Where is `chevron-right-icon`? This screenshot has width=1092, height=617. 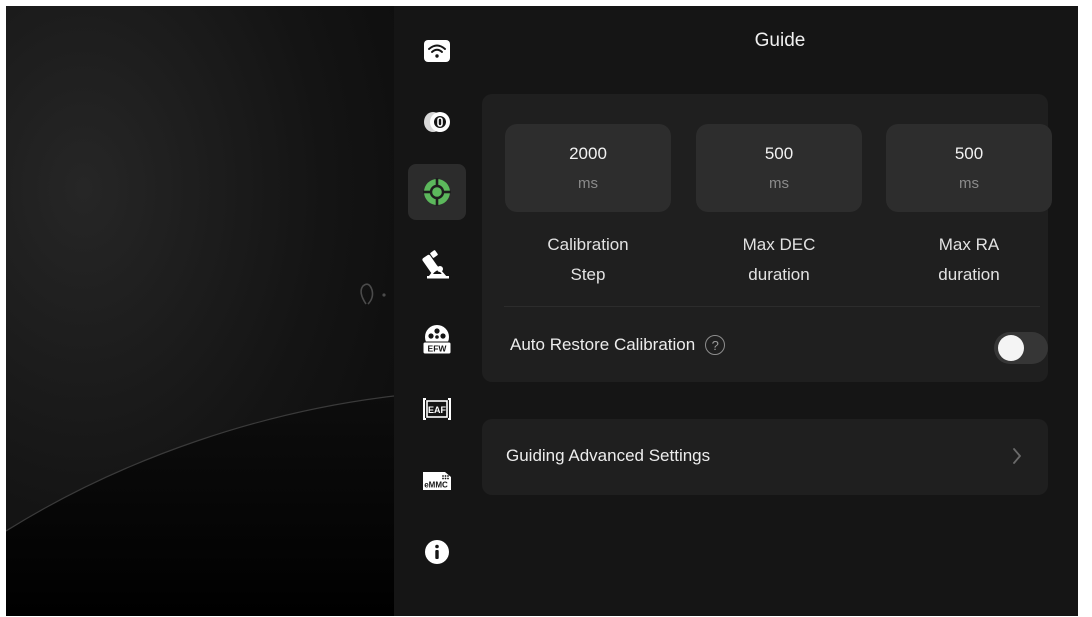
chevron-right-icon is located at coordinates (1017, 456).